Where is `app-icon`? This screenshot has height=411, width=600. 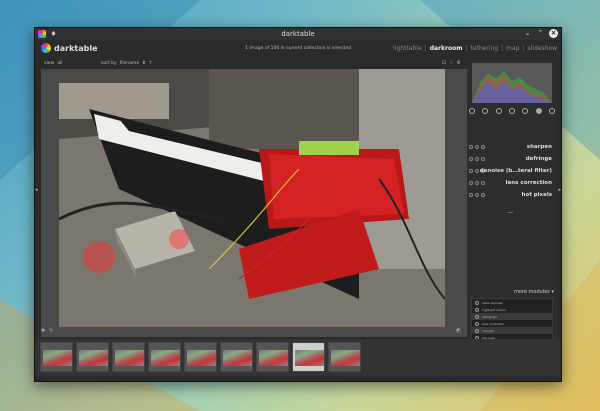 app-icon is located at coordinates (42, 34).